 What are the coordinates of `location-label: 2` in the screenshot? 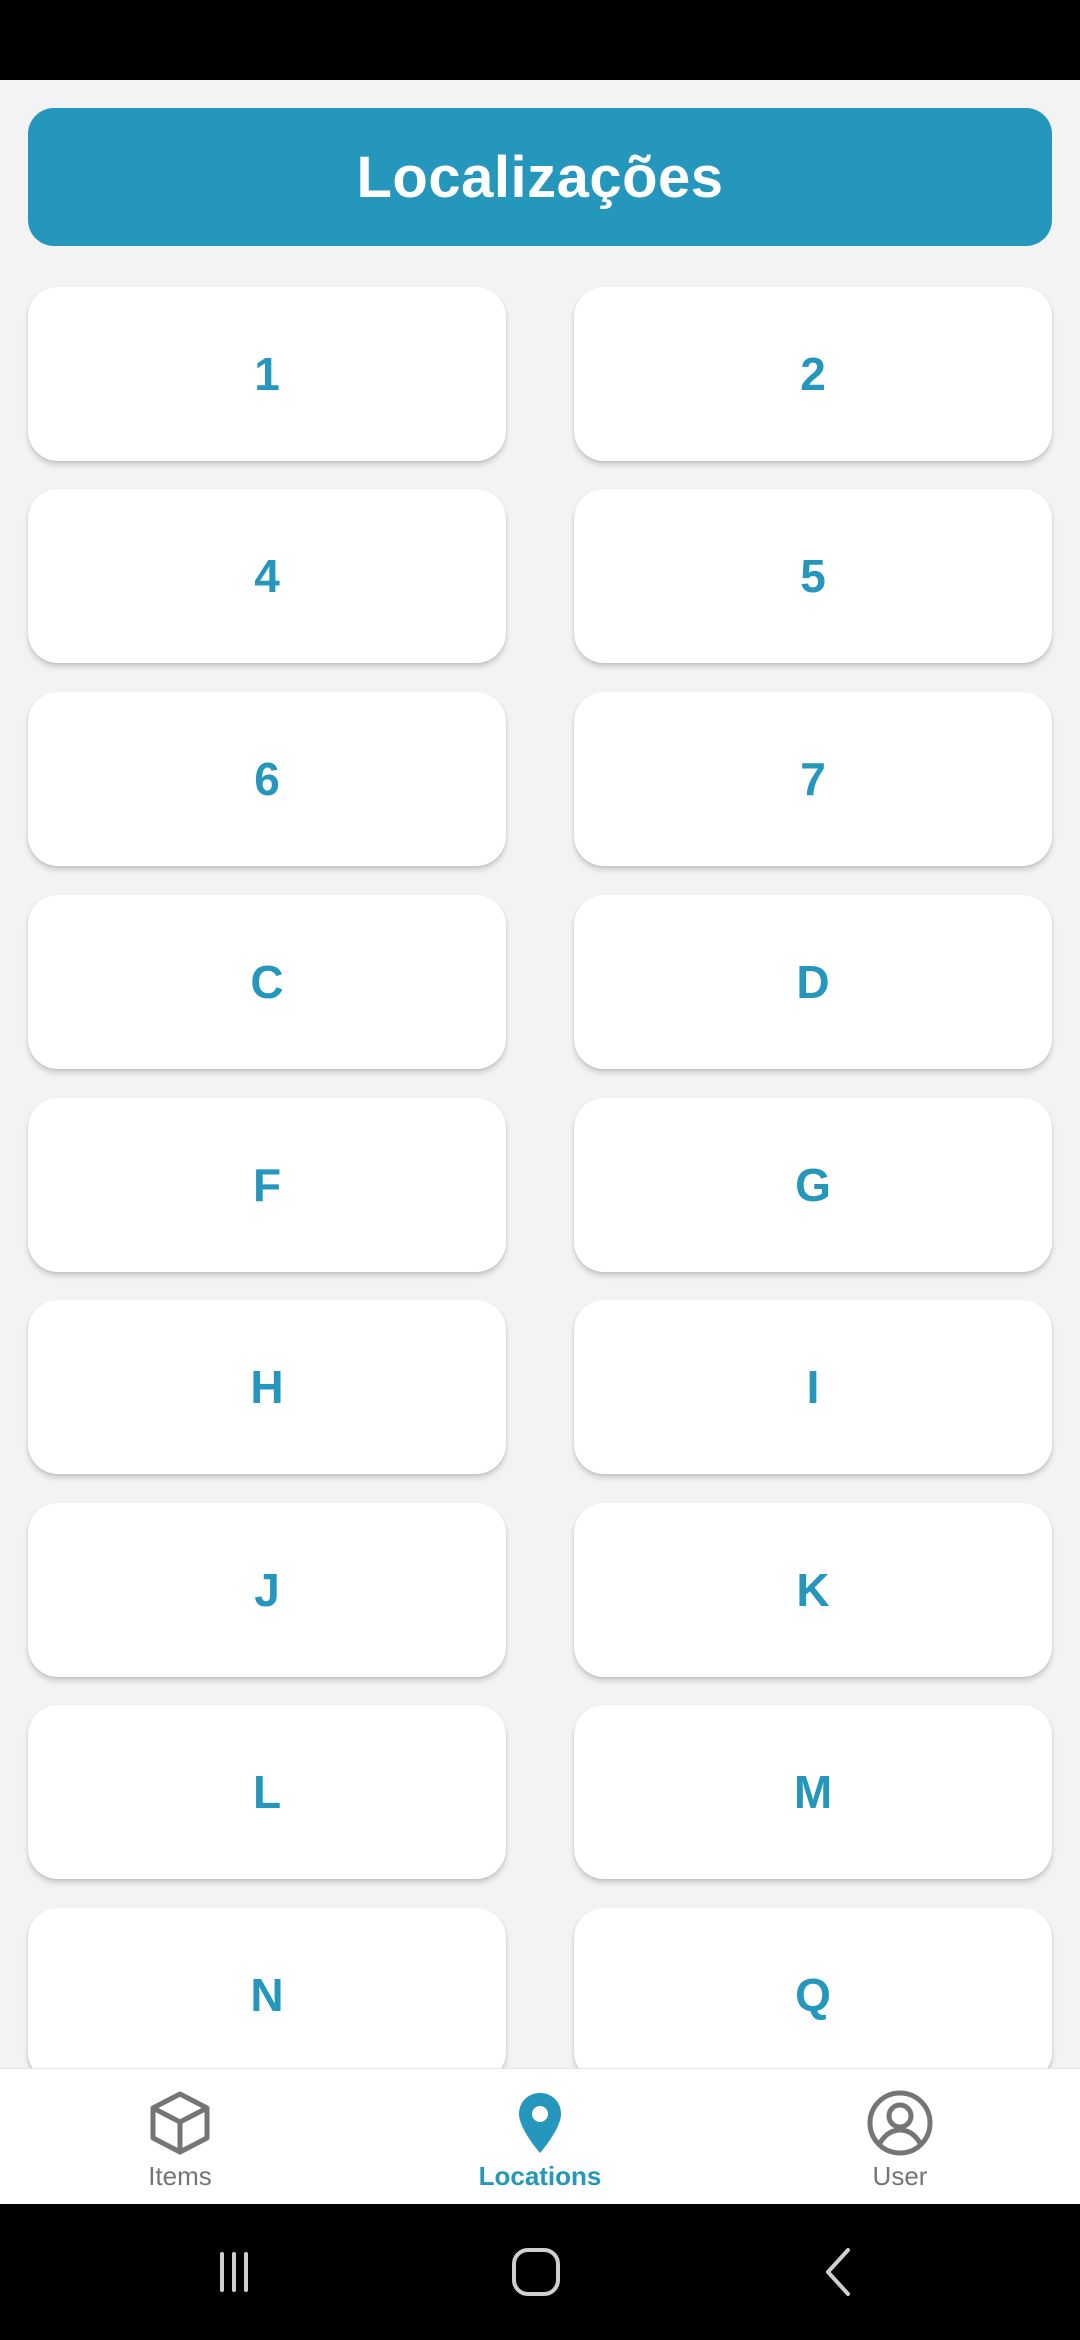 It's located at (813, 374).